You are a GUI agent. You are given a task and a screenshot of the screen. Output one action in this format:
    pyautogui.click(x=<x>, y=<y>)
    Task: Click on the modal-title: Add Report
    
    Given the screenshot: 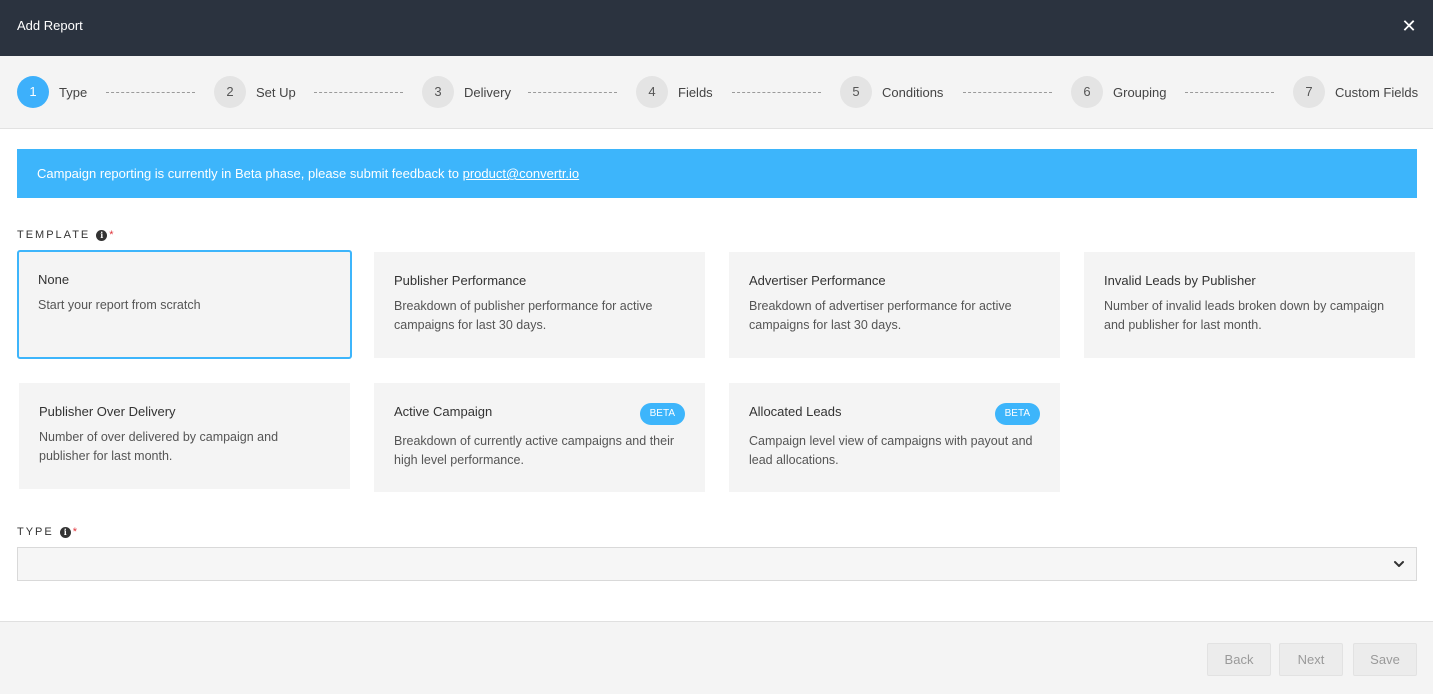 What is the action you would take?
    pyautogui.click(x=50, y=25)
    